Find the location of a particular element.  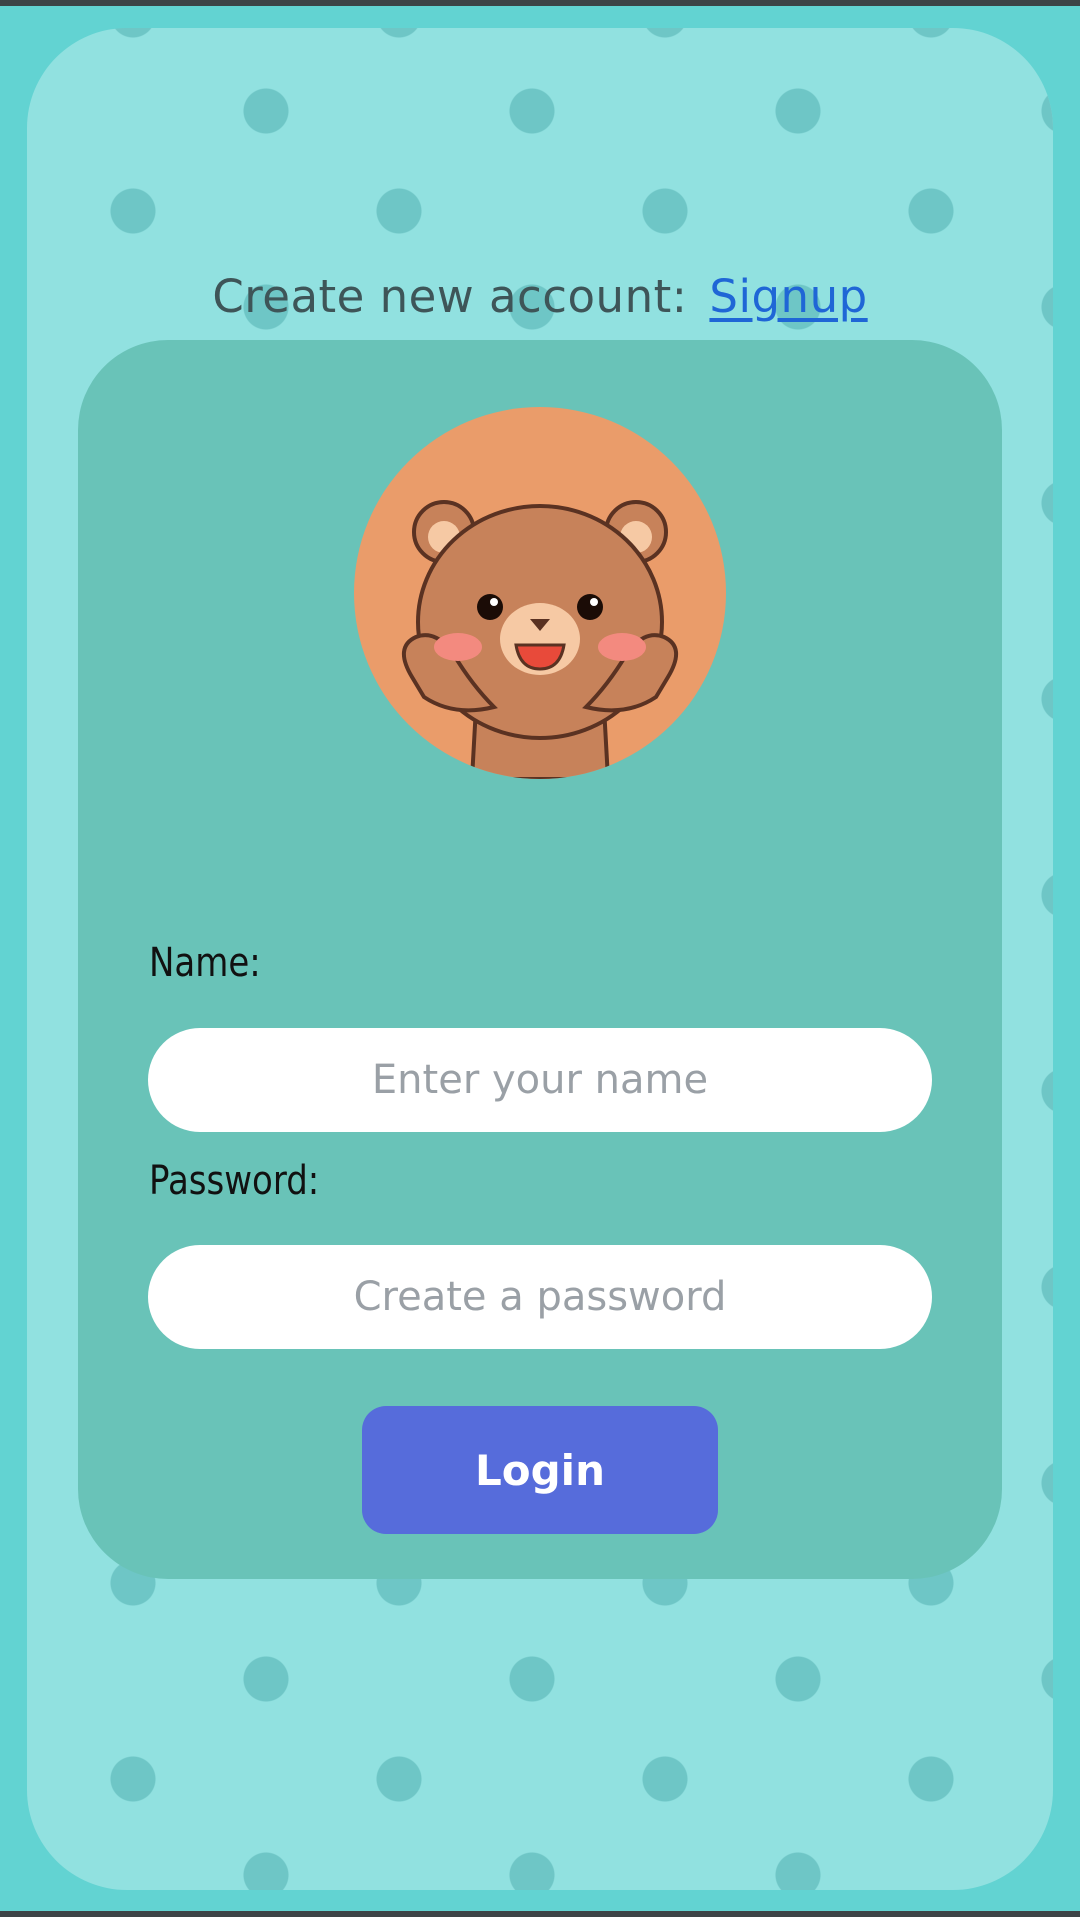

avatar is located at coordinates (540, 593).